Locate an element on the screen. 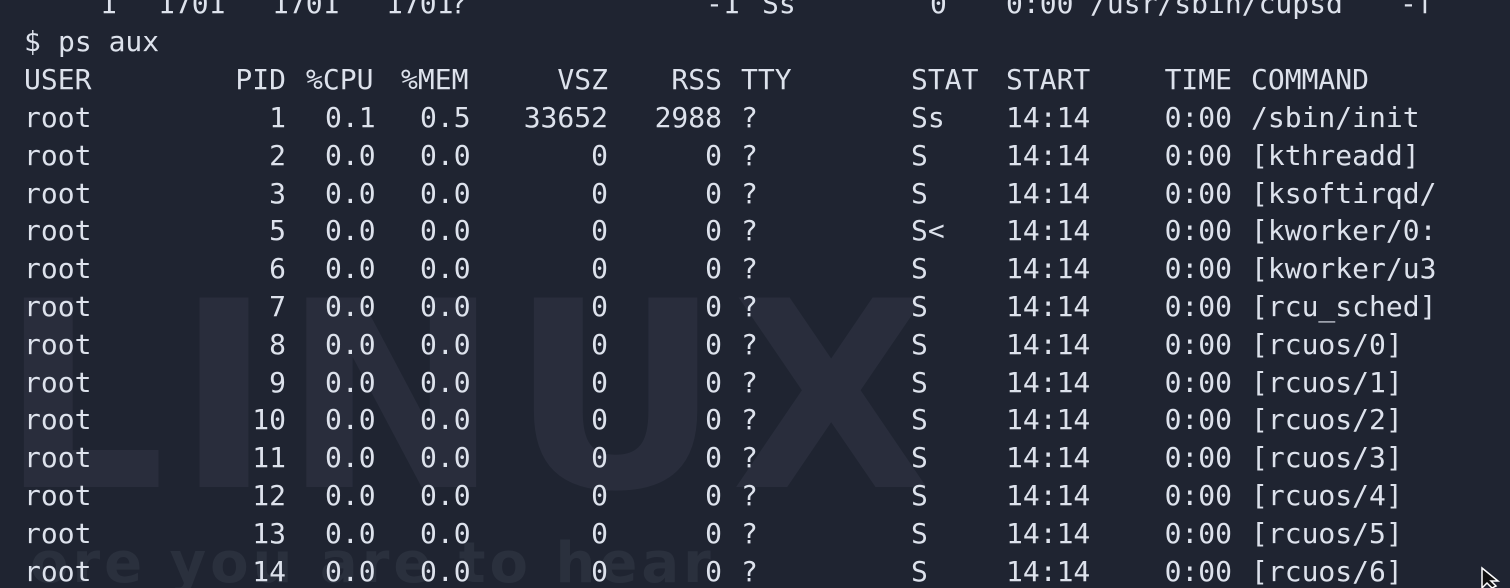 Image resolution: width=1510 pixels, height=588 pixels. header-mem: %MEM is located at coordinates (435, 79).